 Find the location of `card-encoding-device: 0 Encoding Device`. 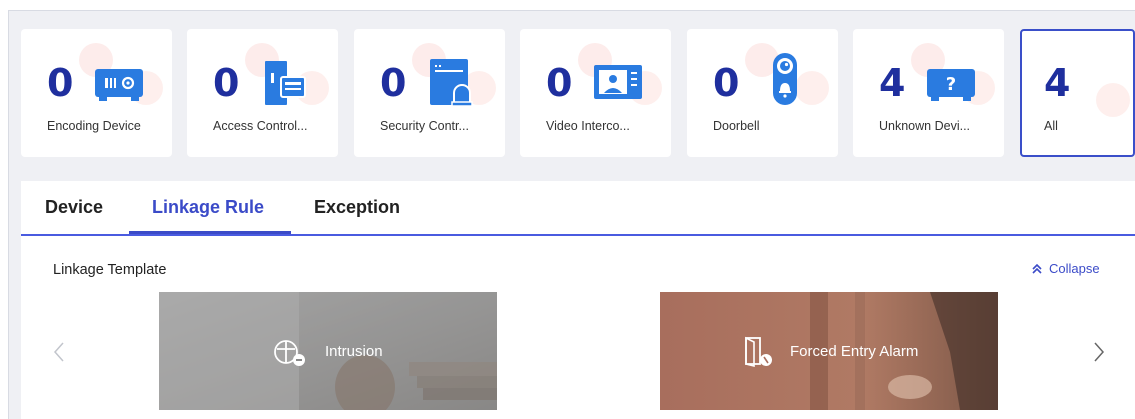

card-encoding-device: 0 Encoding Device is located at coordinates (96, 93).